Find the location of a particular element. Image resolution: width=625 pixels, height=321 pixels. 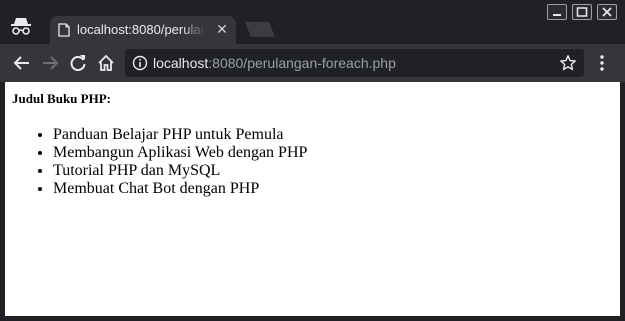

three-dots-vertical-icon is located at coordinates (602, 63).